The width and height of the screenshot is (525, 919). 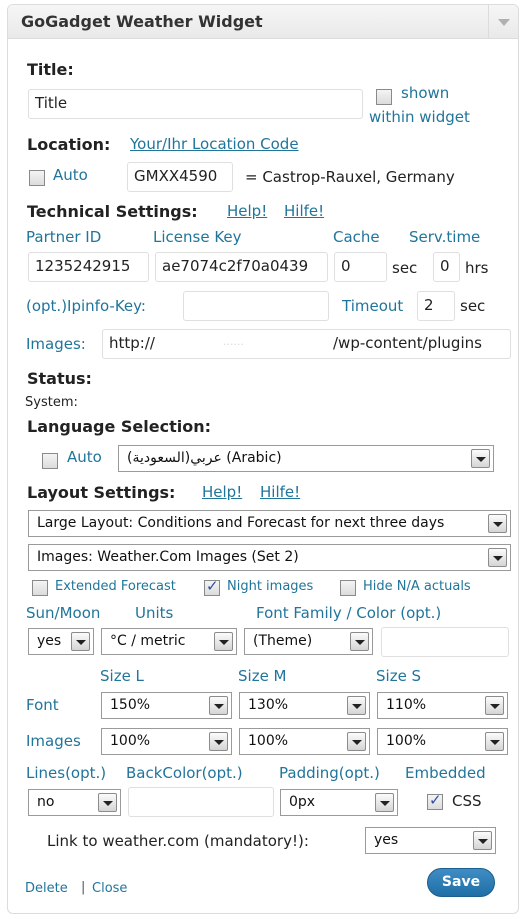 I want to click on location-resolved-text: = Castrop-Rauxel, Germany, so click(x=350, y=177).